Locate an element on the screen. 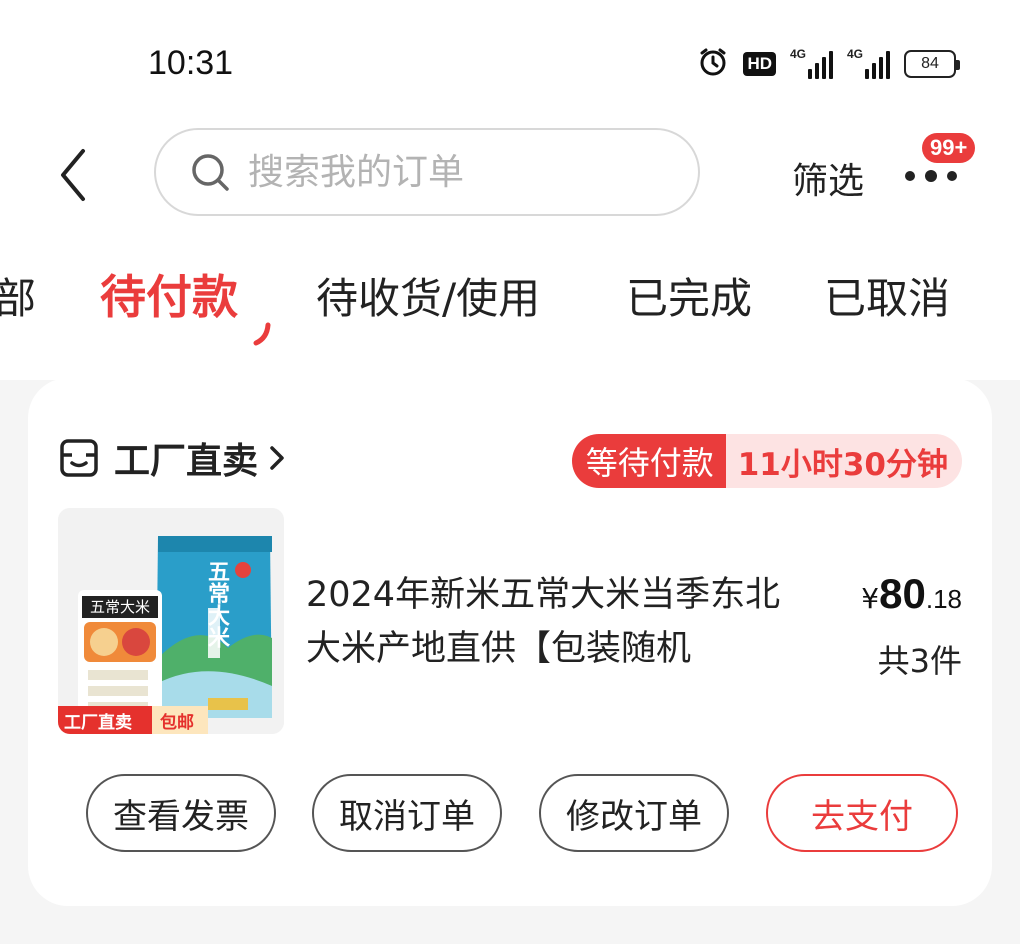 This screenshot has width=1020, height=944. status-icons: HD 4G 4G 84 is located at coordinates (828, 64).